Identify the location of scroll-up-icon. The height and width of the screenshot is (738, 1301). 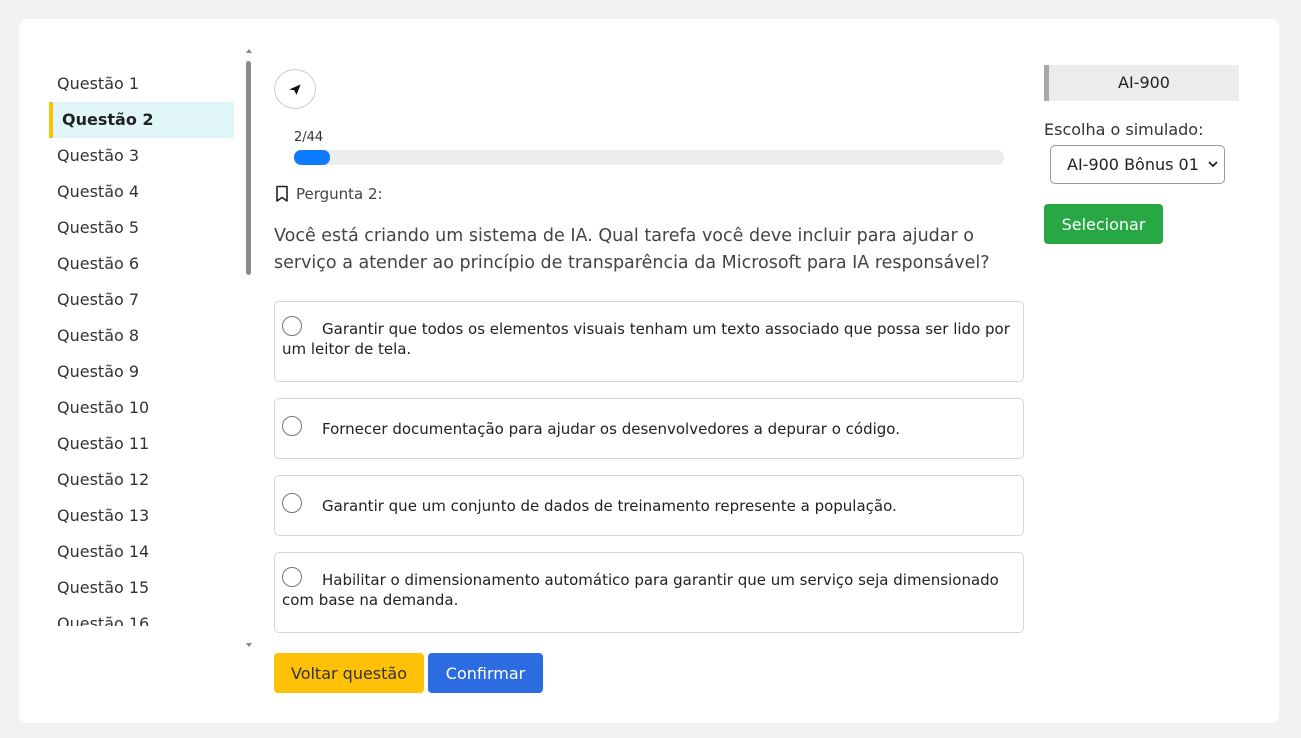
(249, 51).